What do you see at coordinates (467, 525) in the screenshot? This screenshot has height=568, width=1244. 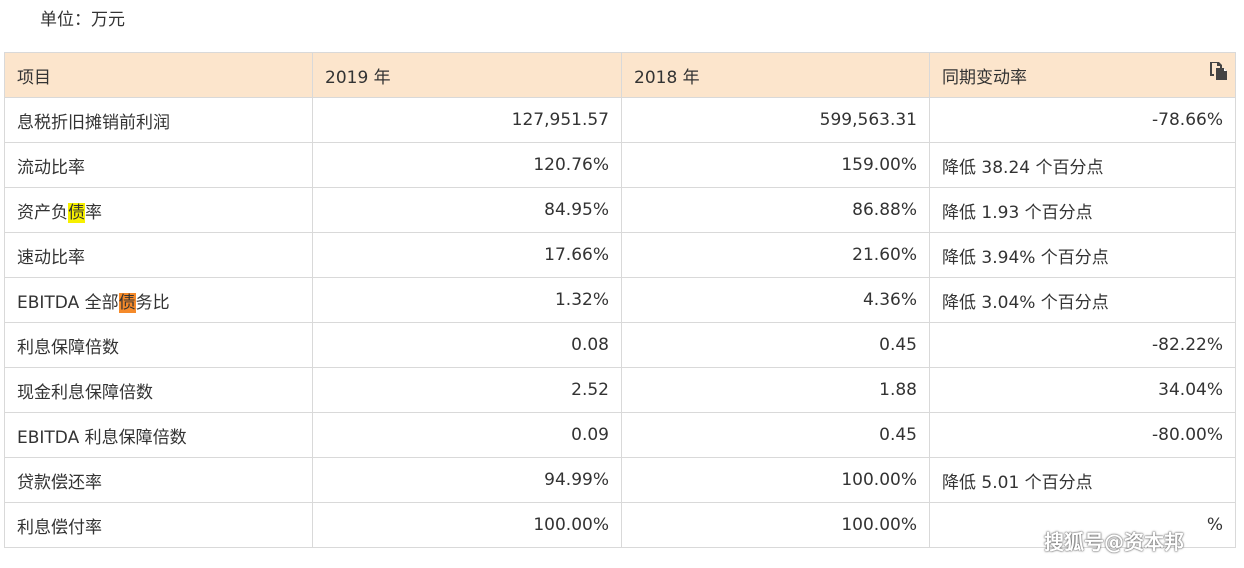 I see `row-2019-value: 100.00%` at bounding box center [467, 525].